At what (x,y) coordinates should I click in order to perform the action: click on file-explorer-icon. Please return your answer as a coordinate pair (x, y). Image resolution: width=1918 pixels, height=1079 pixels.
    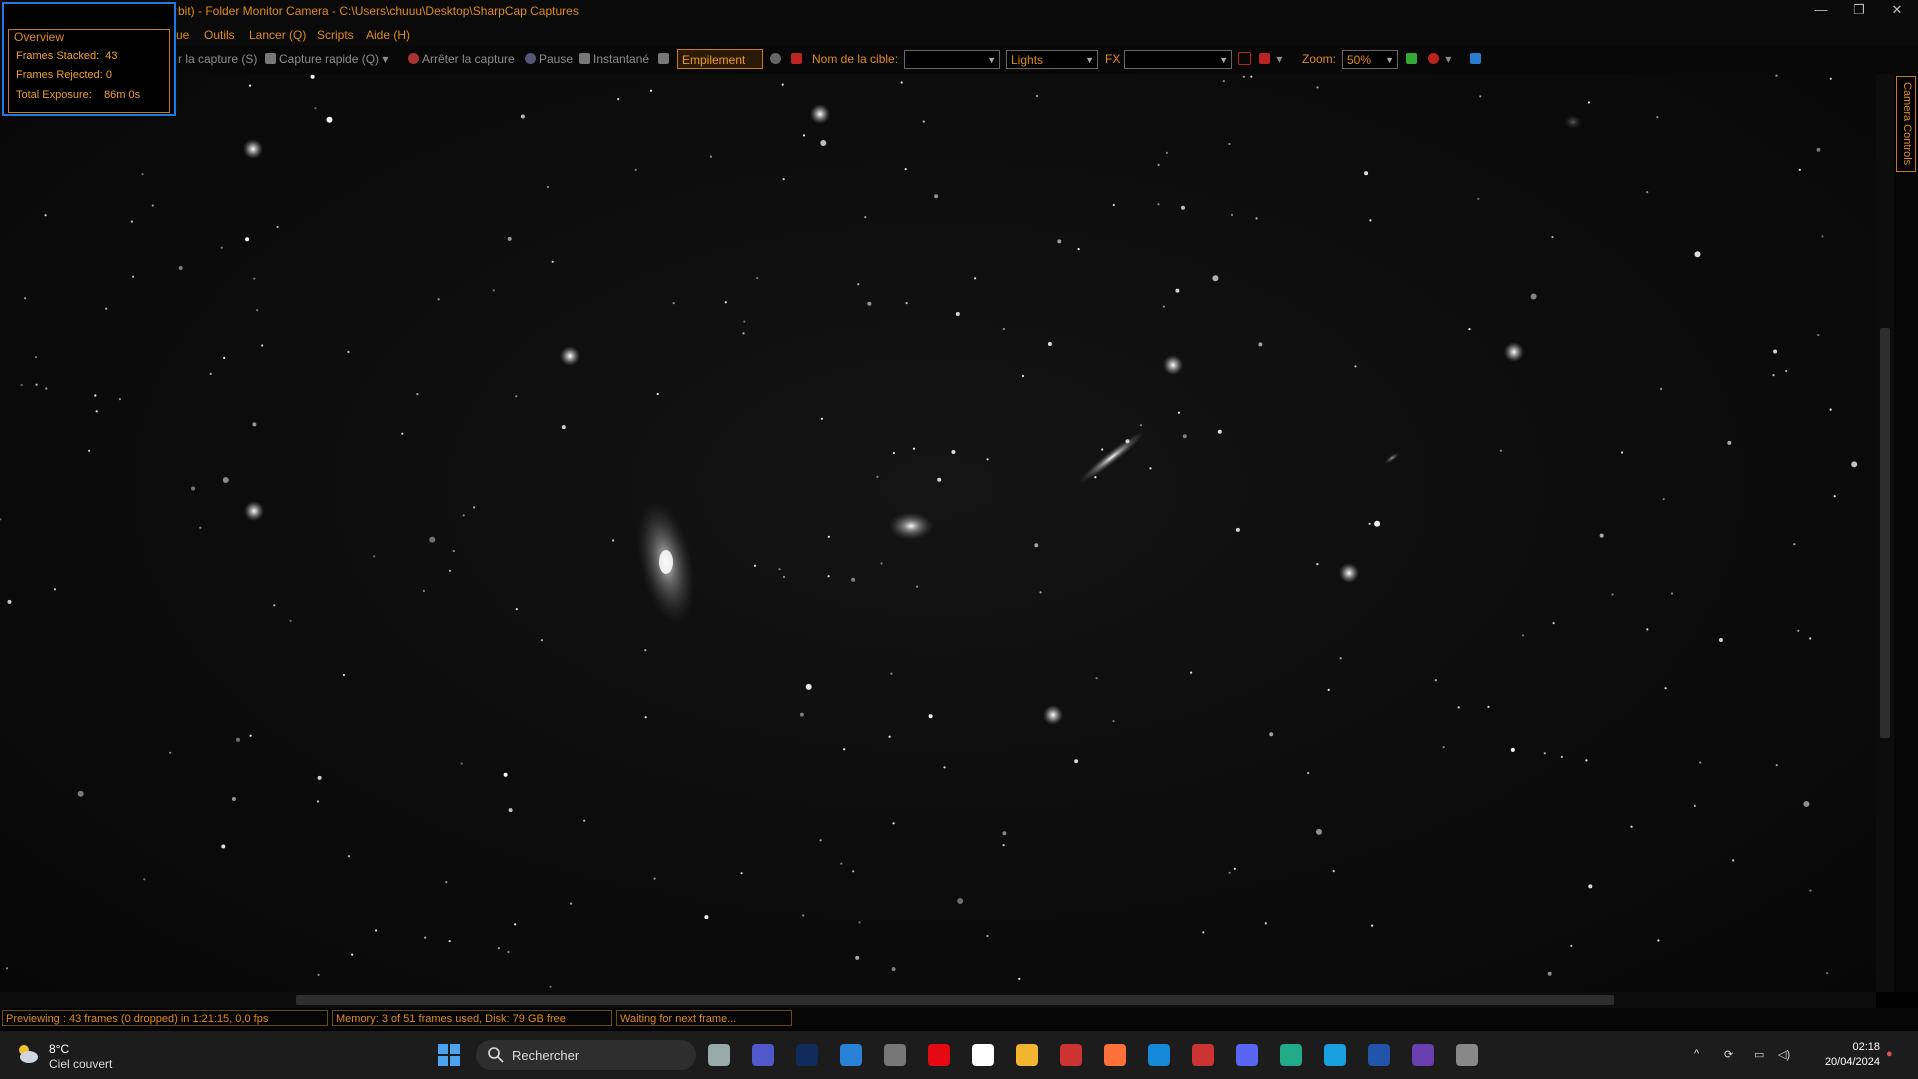
    Looking at the image, I should click on (1027, 1055).